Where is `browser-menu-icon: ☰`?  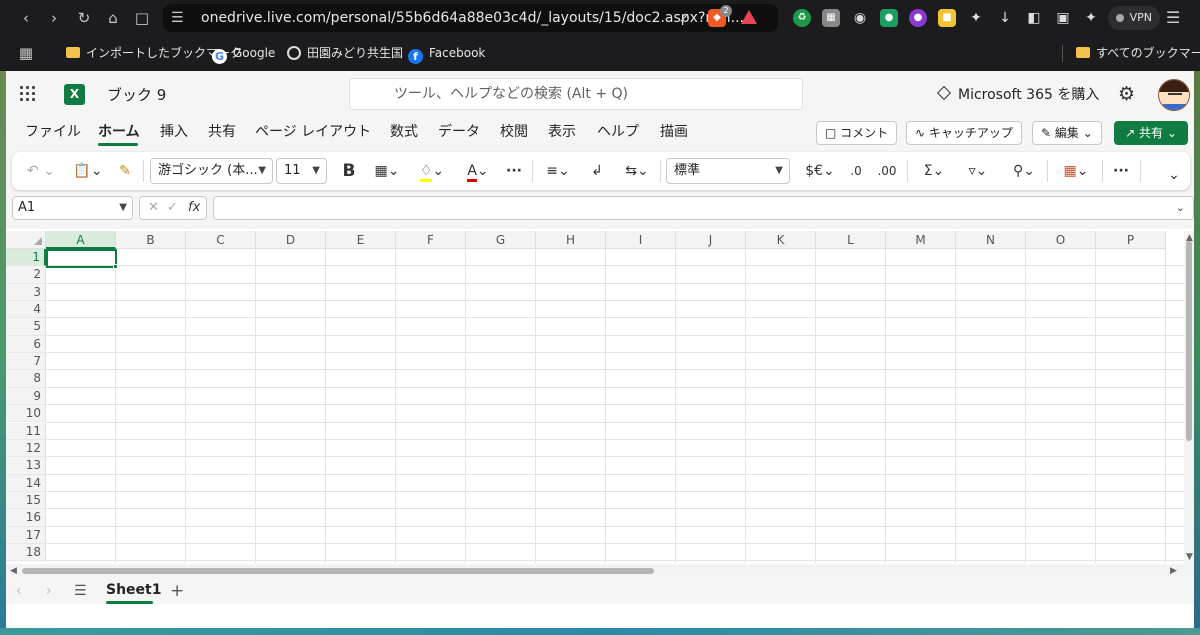 browser-menu-icon: ☰ is located at coordinates (1173, 18).